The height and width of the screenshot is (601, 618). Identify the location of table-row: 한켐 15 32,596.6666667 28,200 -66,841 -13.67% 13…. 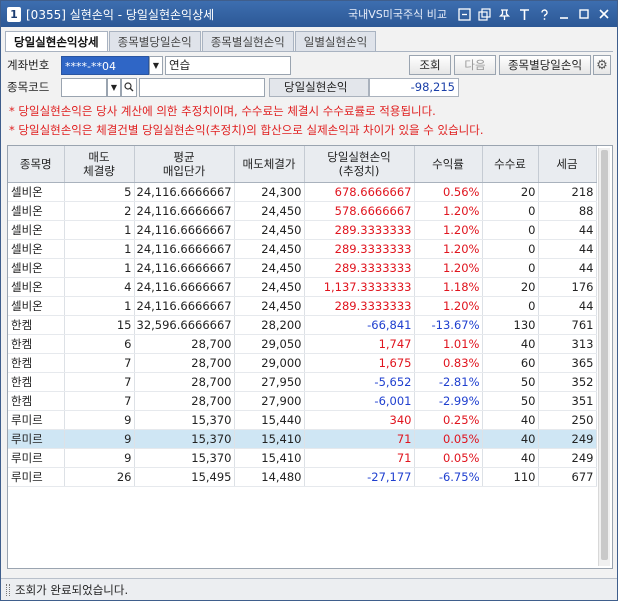
(302, 325).